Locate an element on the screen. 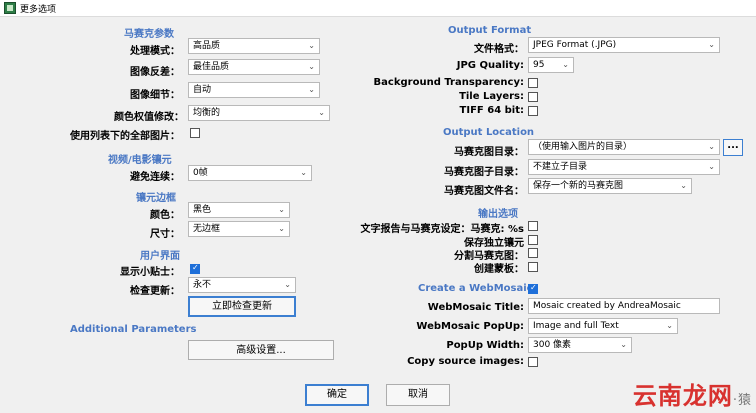 This screenshot has width=756, height=413. border-color-select: 黑色 ⌄ is located at coordinates (239, 210).